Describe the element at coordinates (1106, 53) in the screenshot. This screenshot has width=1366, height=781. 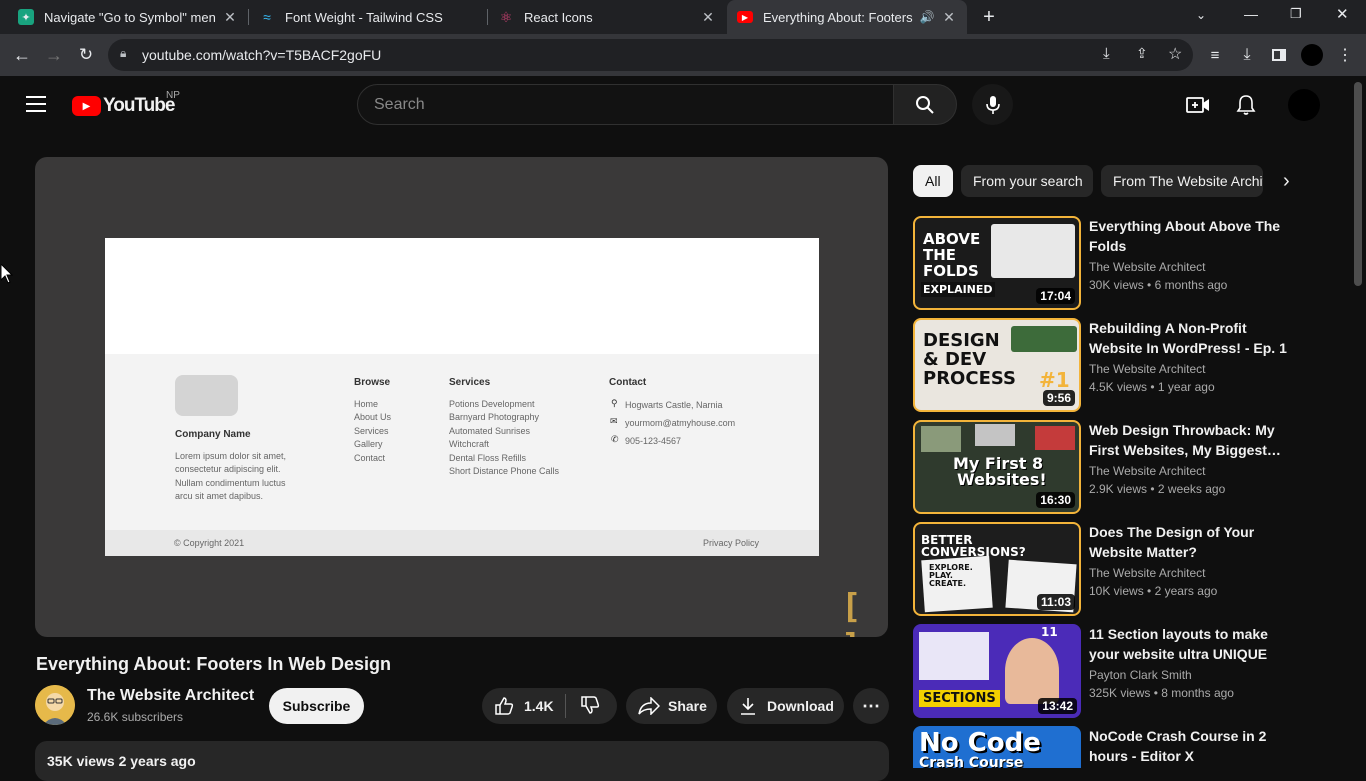
I see `install-icon: ⤓` at that location.